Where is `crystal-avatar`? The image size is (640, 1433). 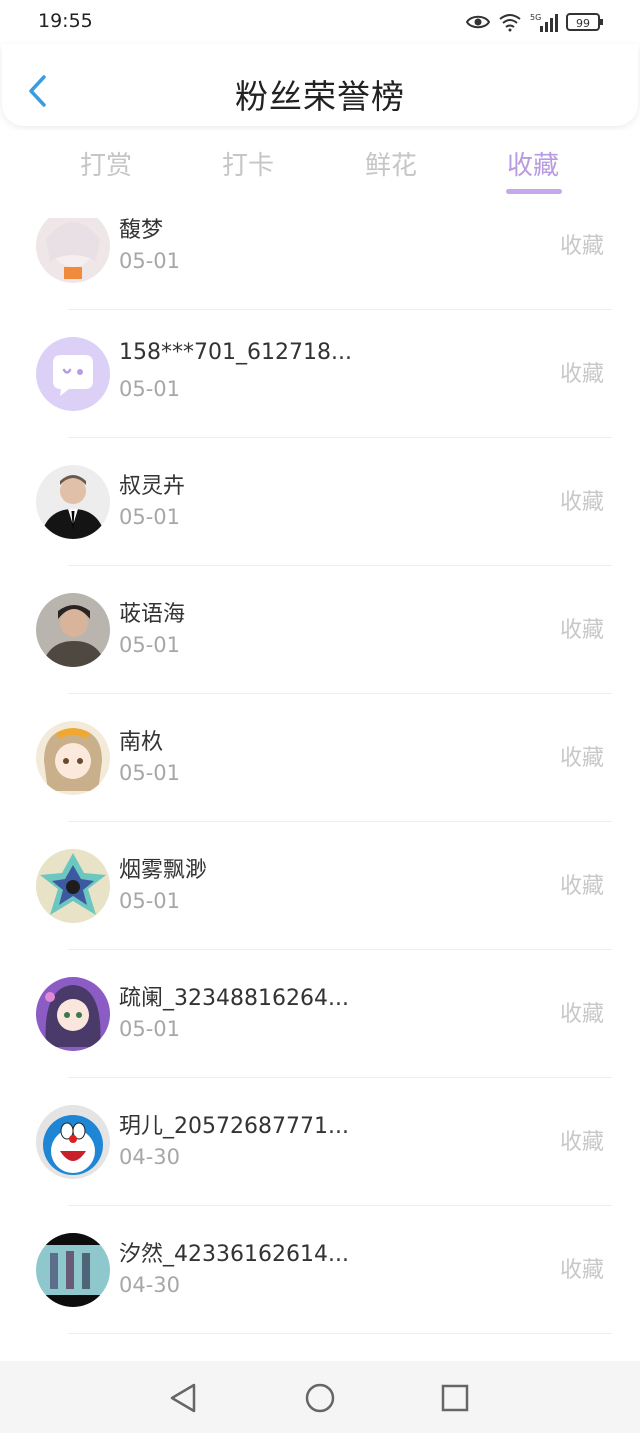
crystal-avatar is located at coordinates (73, 886).